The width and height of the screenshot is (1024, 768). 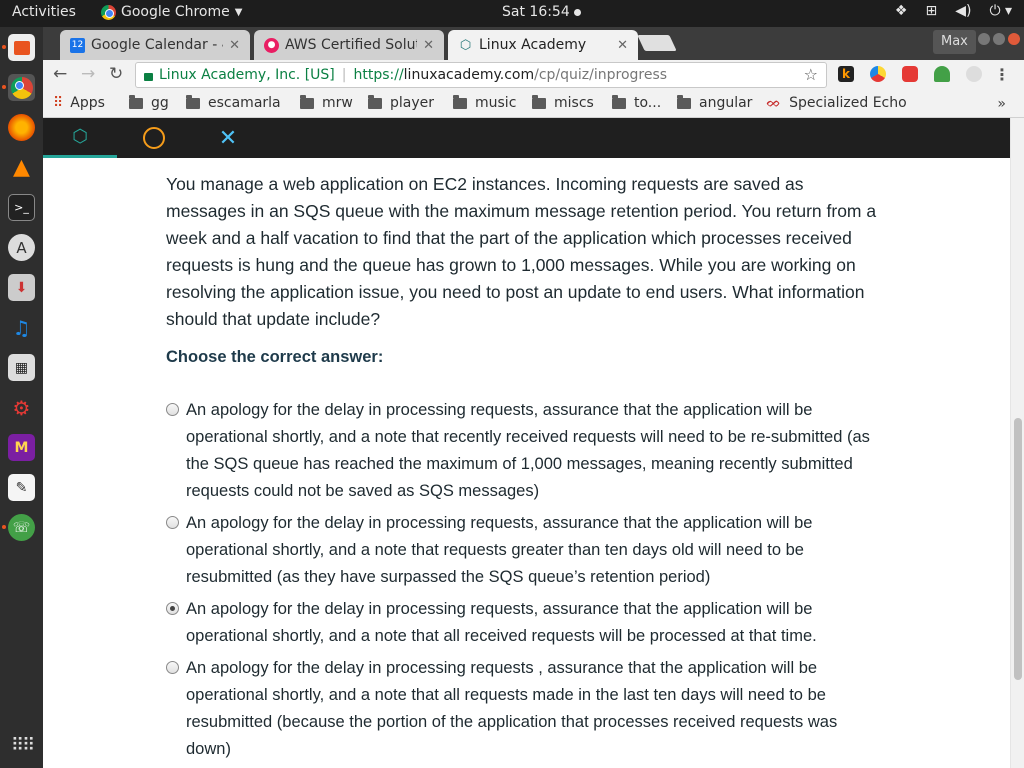 I want to click on x-logo-icon: ✕, so click(x=228, y=138).